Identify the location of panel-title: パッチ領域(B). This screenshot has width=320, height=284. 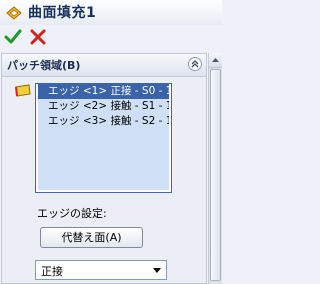
(44, 65).